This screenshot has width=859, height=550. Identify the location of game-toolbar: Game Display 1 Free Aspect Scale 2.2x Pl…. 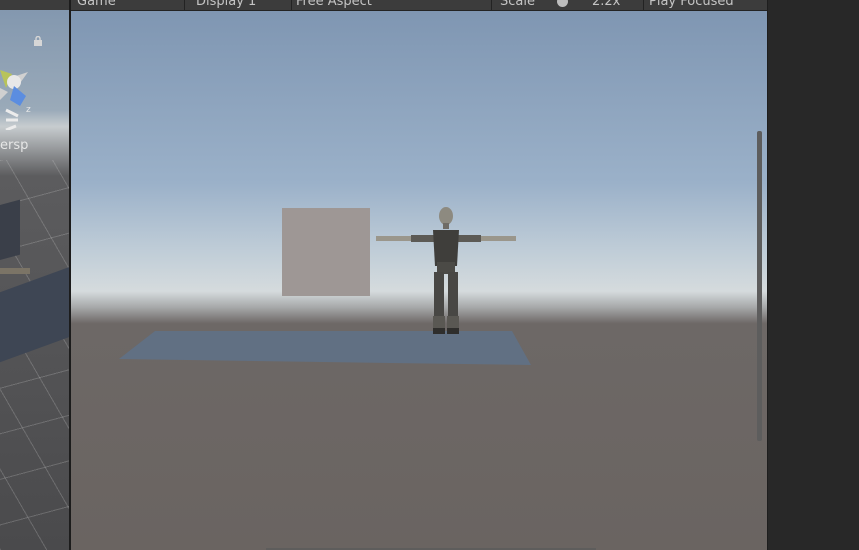
(419, 5).